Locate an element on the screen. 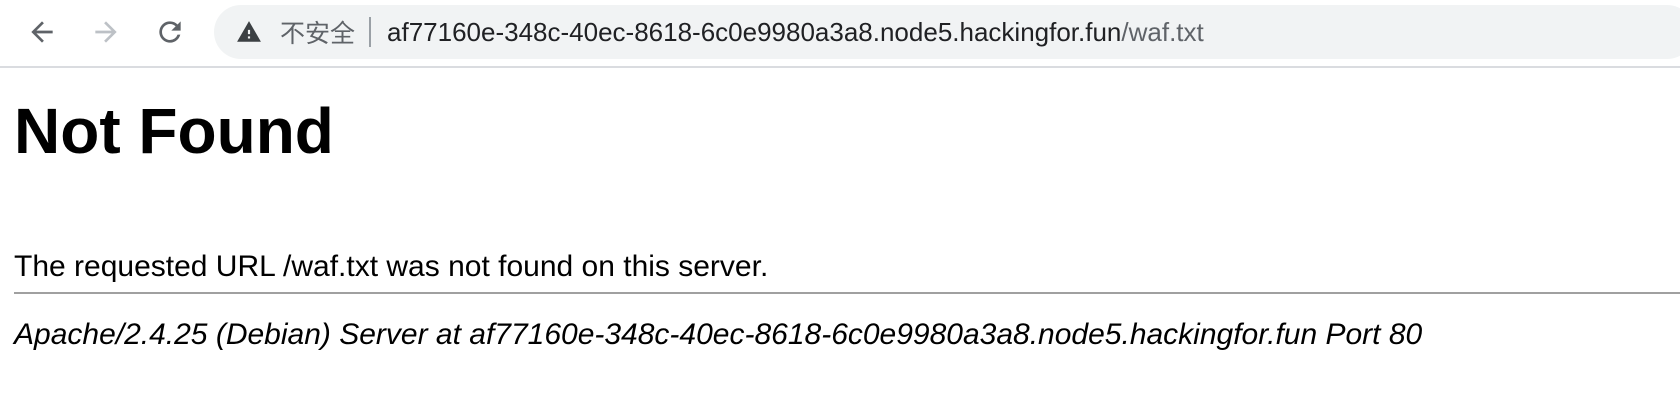 The width and height of the screenshot is (1680, 402). warning-triangle-icon is located at coordinates (250, 32).